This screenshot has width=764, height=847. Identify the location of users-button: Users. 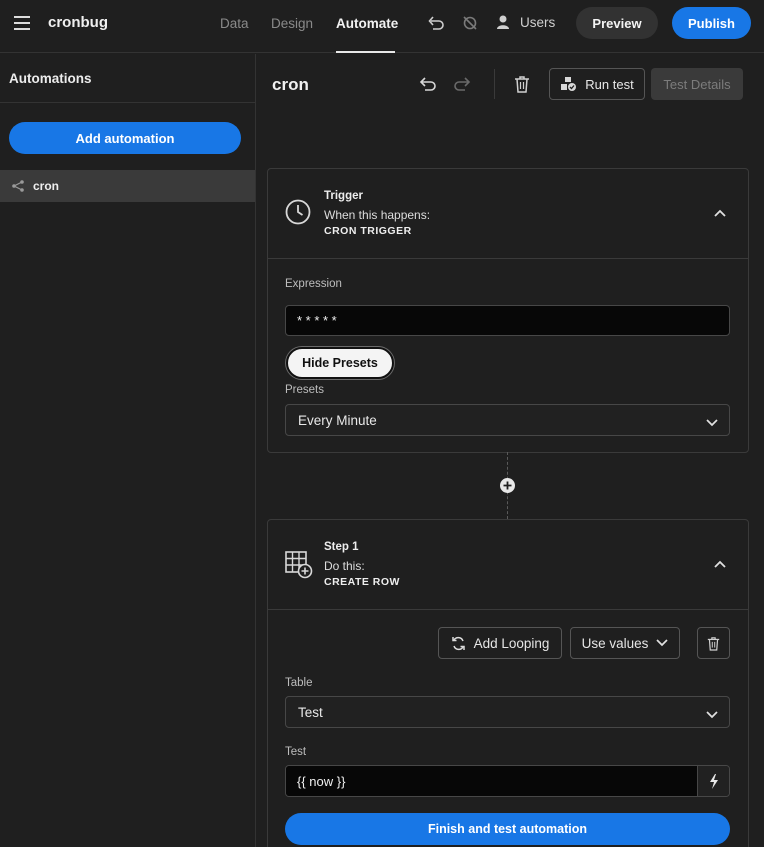
(525, 22).